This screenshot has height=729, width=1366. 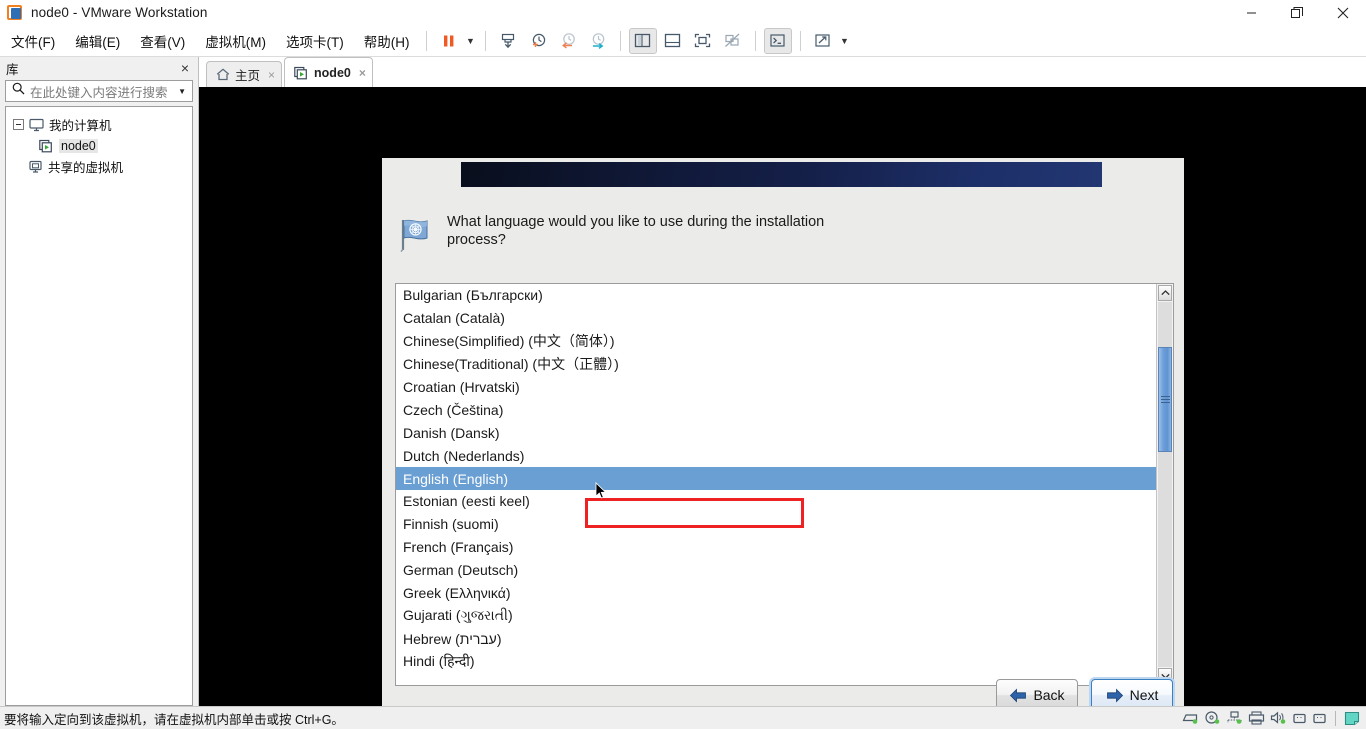 I want to click on network-adapter-icon, so click(x=1234, y=718).